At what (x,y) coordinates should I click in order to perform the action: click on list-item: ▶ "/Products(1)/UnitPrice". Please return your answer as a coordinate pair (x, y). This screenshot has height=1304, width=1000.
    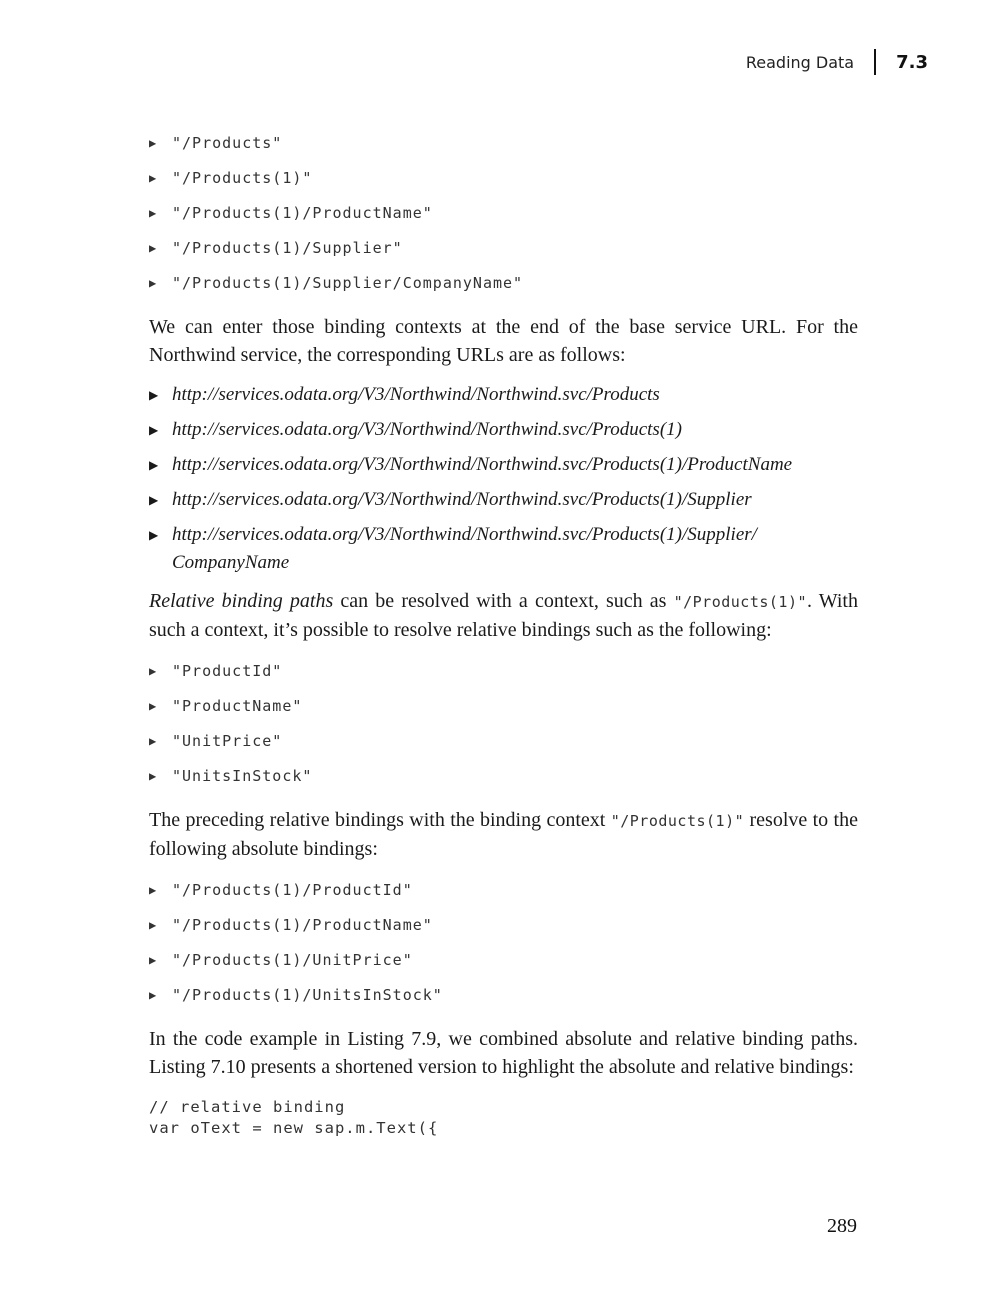
    Looking at the image, I should click on (281, 960).